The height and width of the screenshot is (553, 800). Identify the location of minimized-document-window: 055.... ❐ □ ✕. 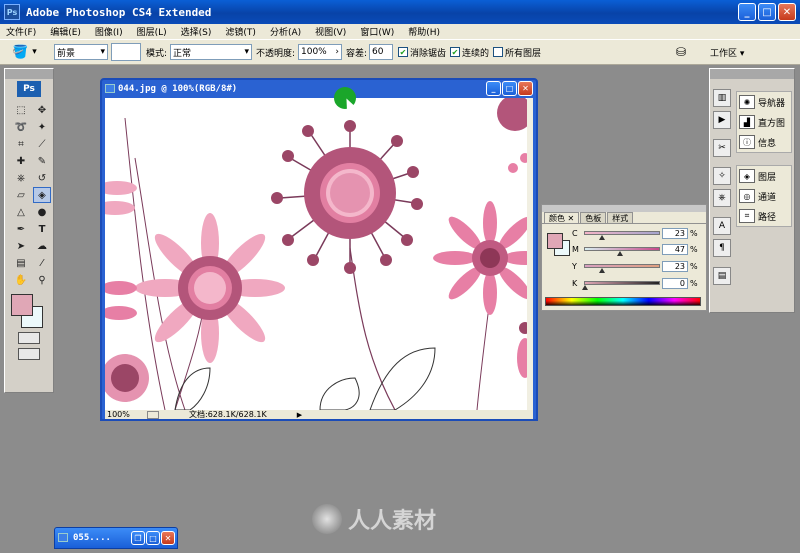
(116, 538).